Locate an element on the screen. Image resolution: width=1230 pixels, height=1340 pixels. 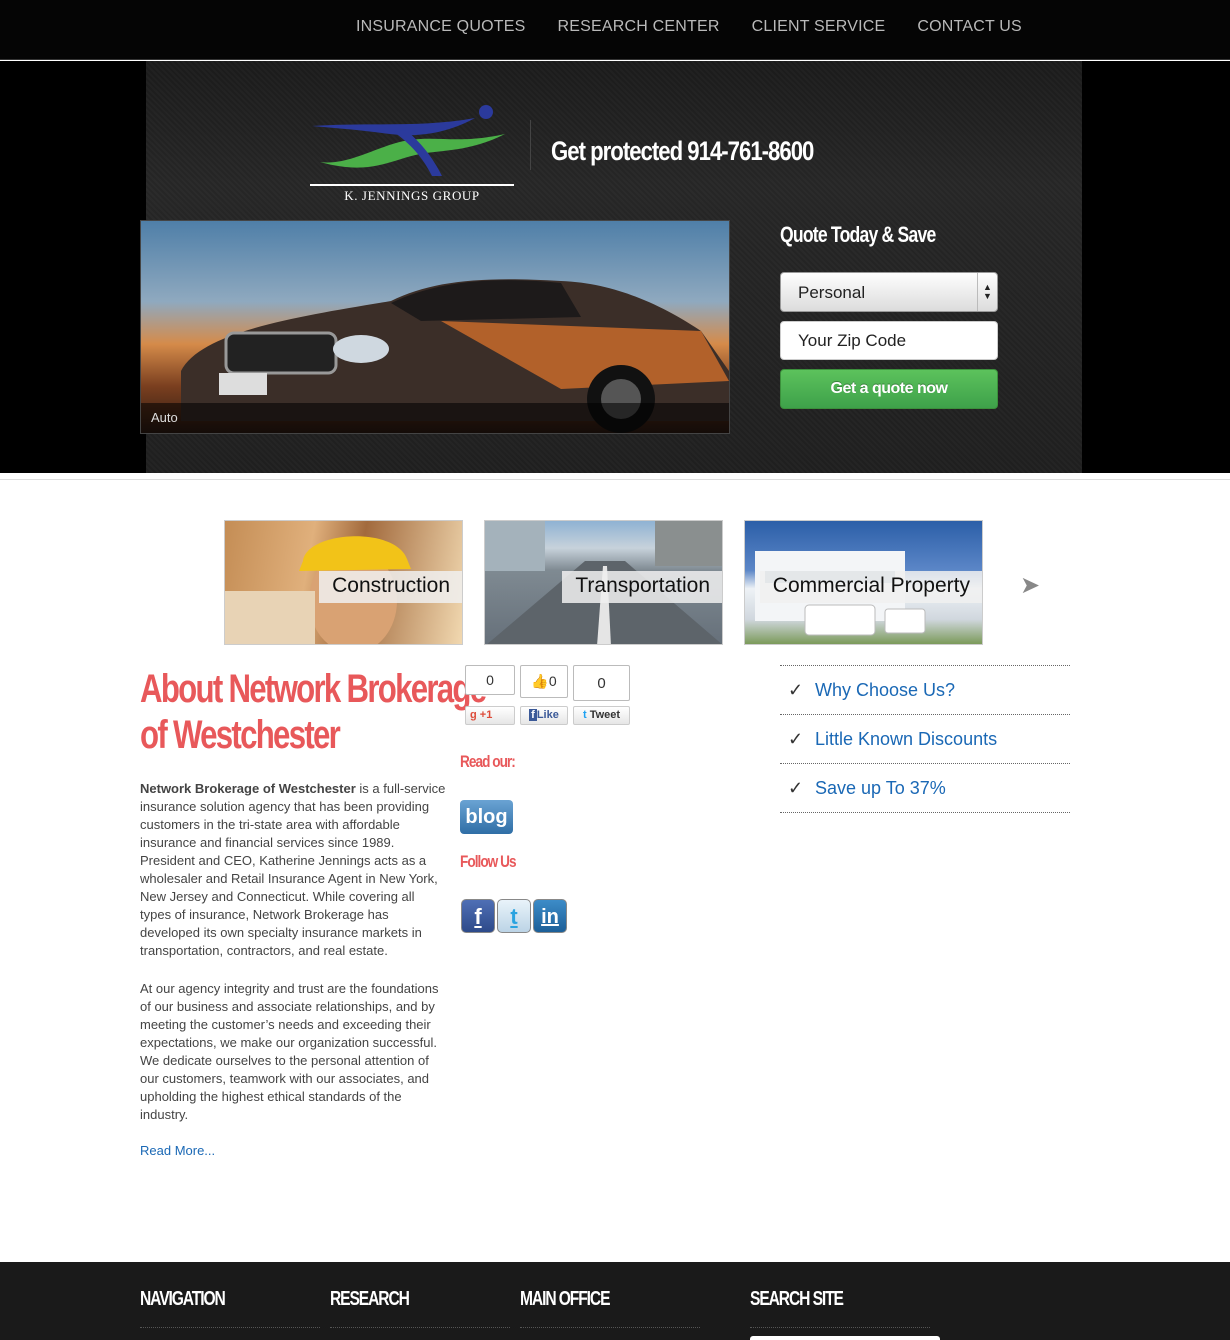
nav-research-center: RESEARCH CENTER is located at coordinates (638, 27).